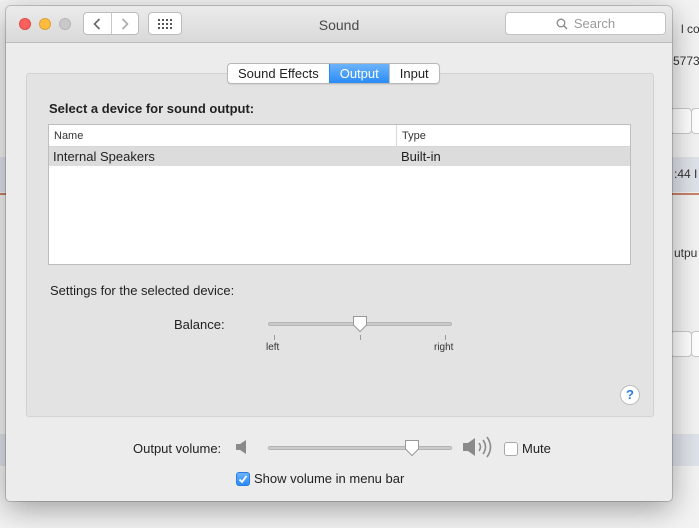 The height and width of the screenshot is (528, 699). Describe the element at coordinates (686, 61) in the screenshot. I see `background-text-id: 5773` at that location.